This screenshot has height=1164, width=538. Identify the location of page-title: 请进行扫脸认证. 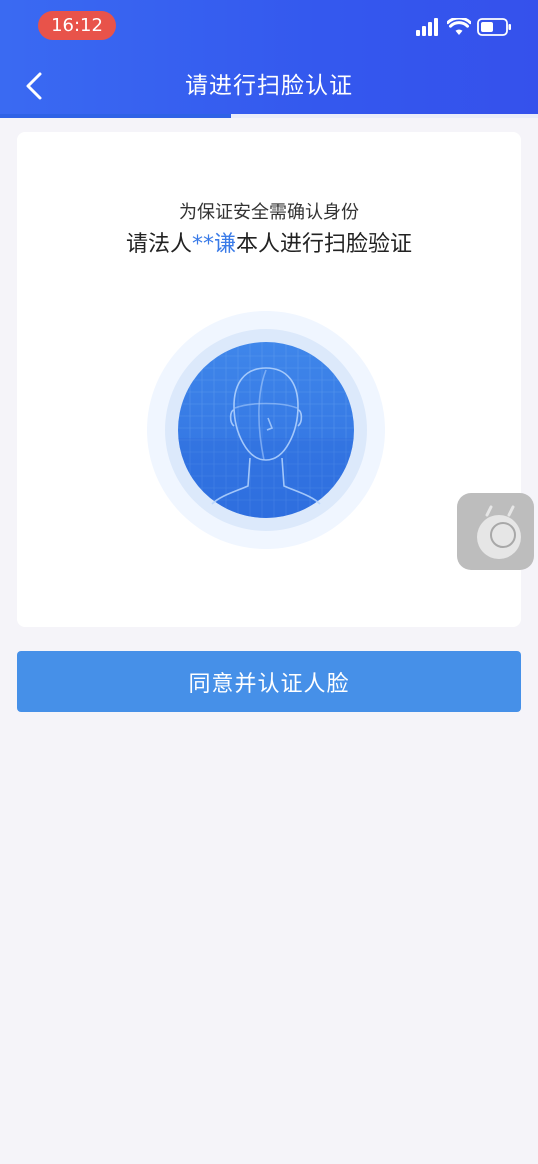
(269, 86).